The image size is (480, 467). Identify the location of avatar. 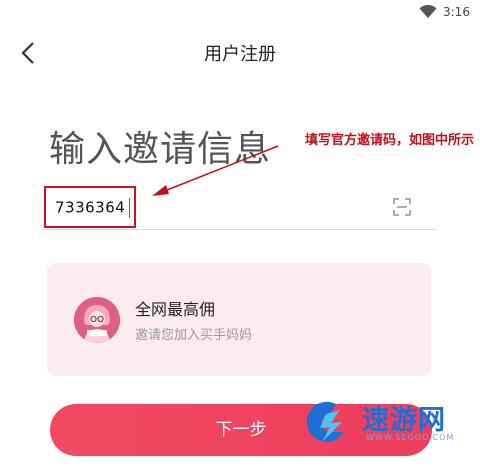
(97, 320).